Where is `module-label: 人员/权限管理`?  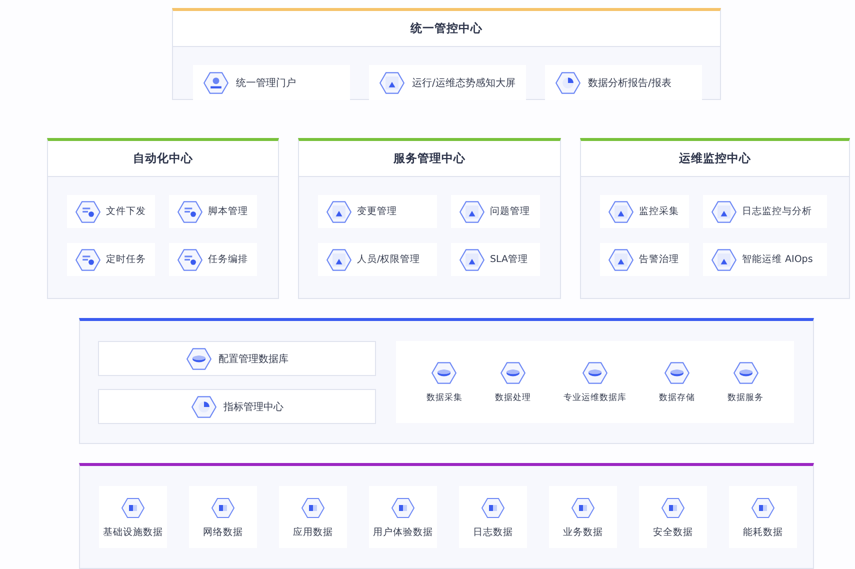
module-label: 人员/权限管理 is located at coordinates (388, 259).